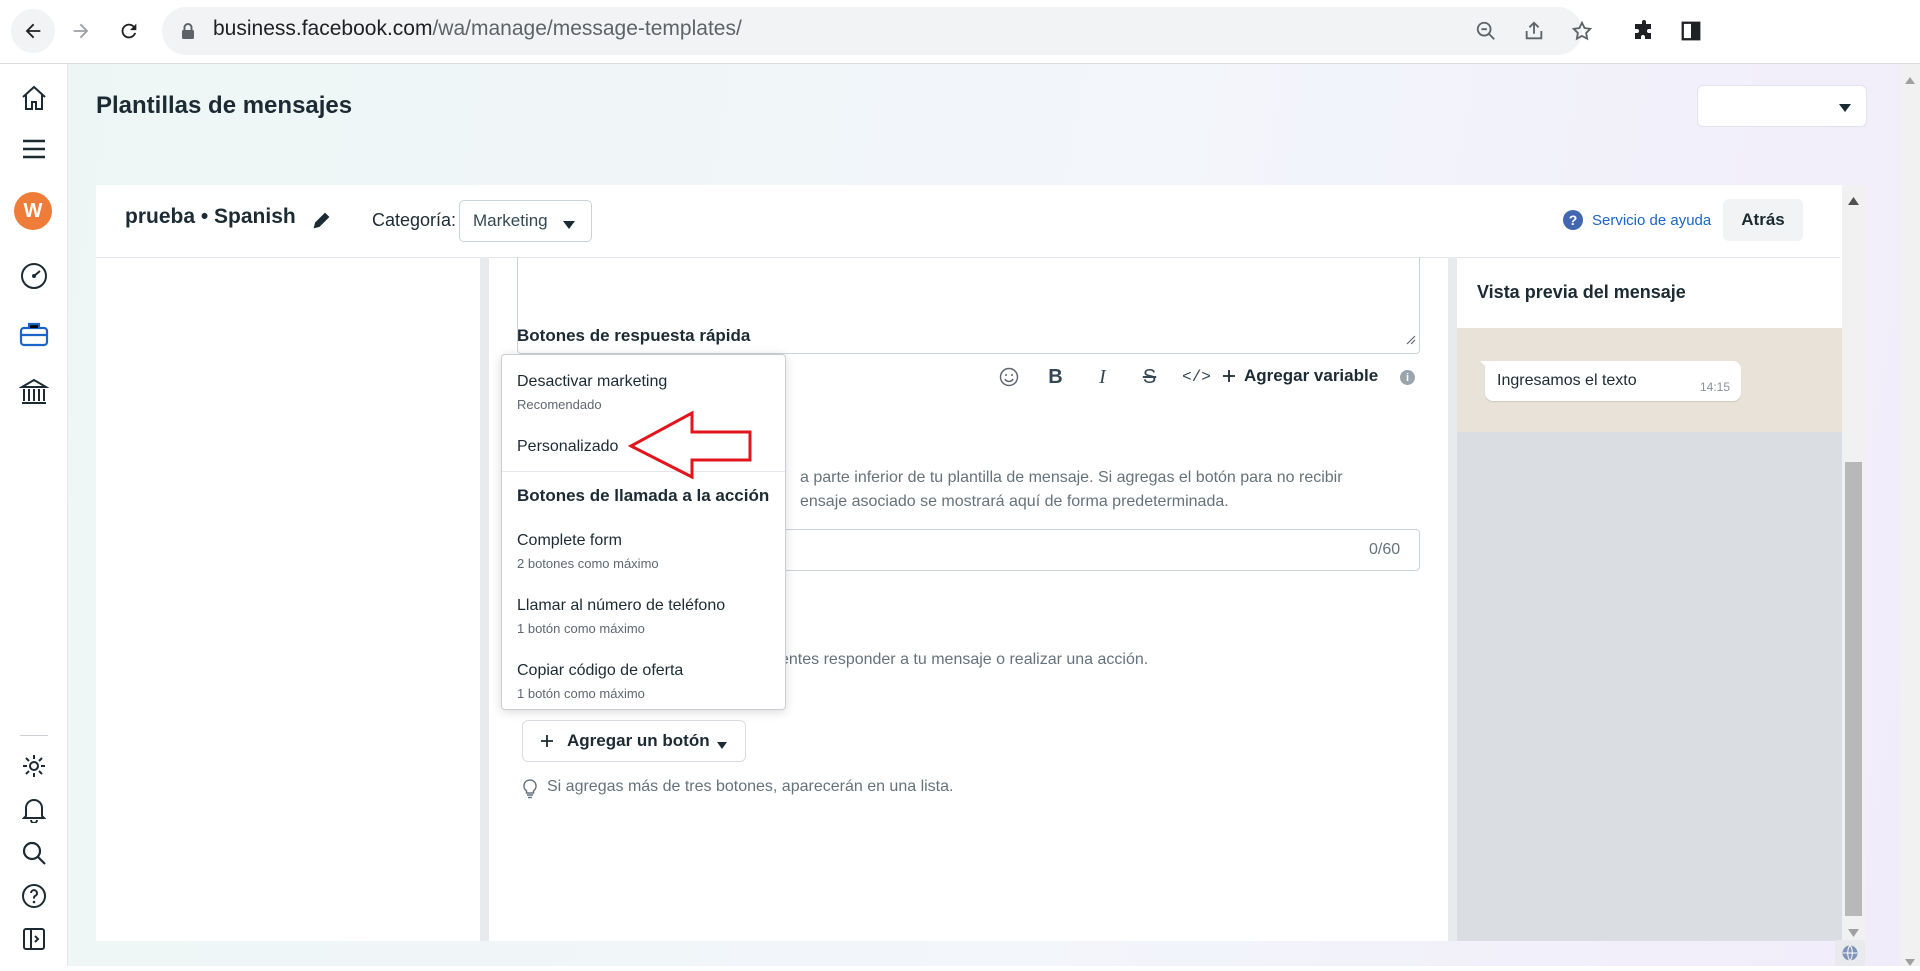  Describe the element at coordinates (34, 853) in the screenshot. I see `search-icon` at that location.